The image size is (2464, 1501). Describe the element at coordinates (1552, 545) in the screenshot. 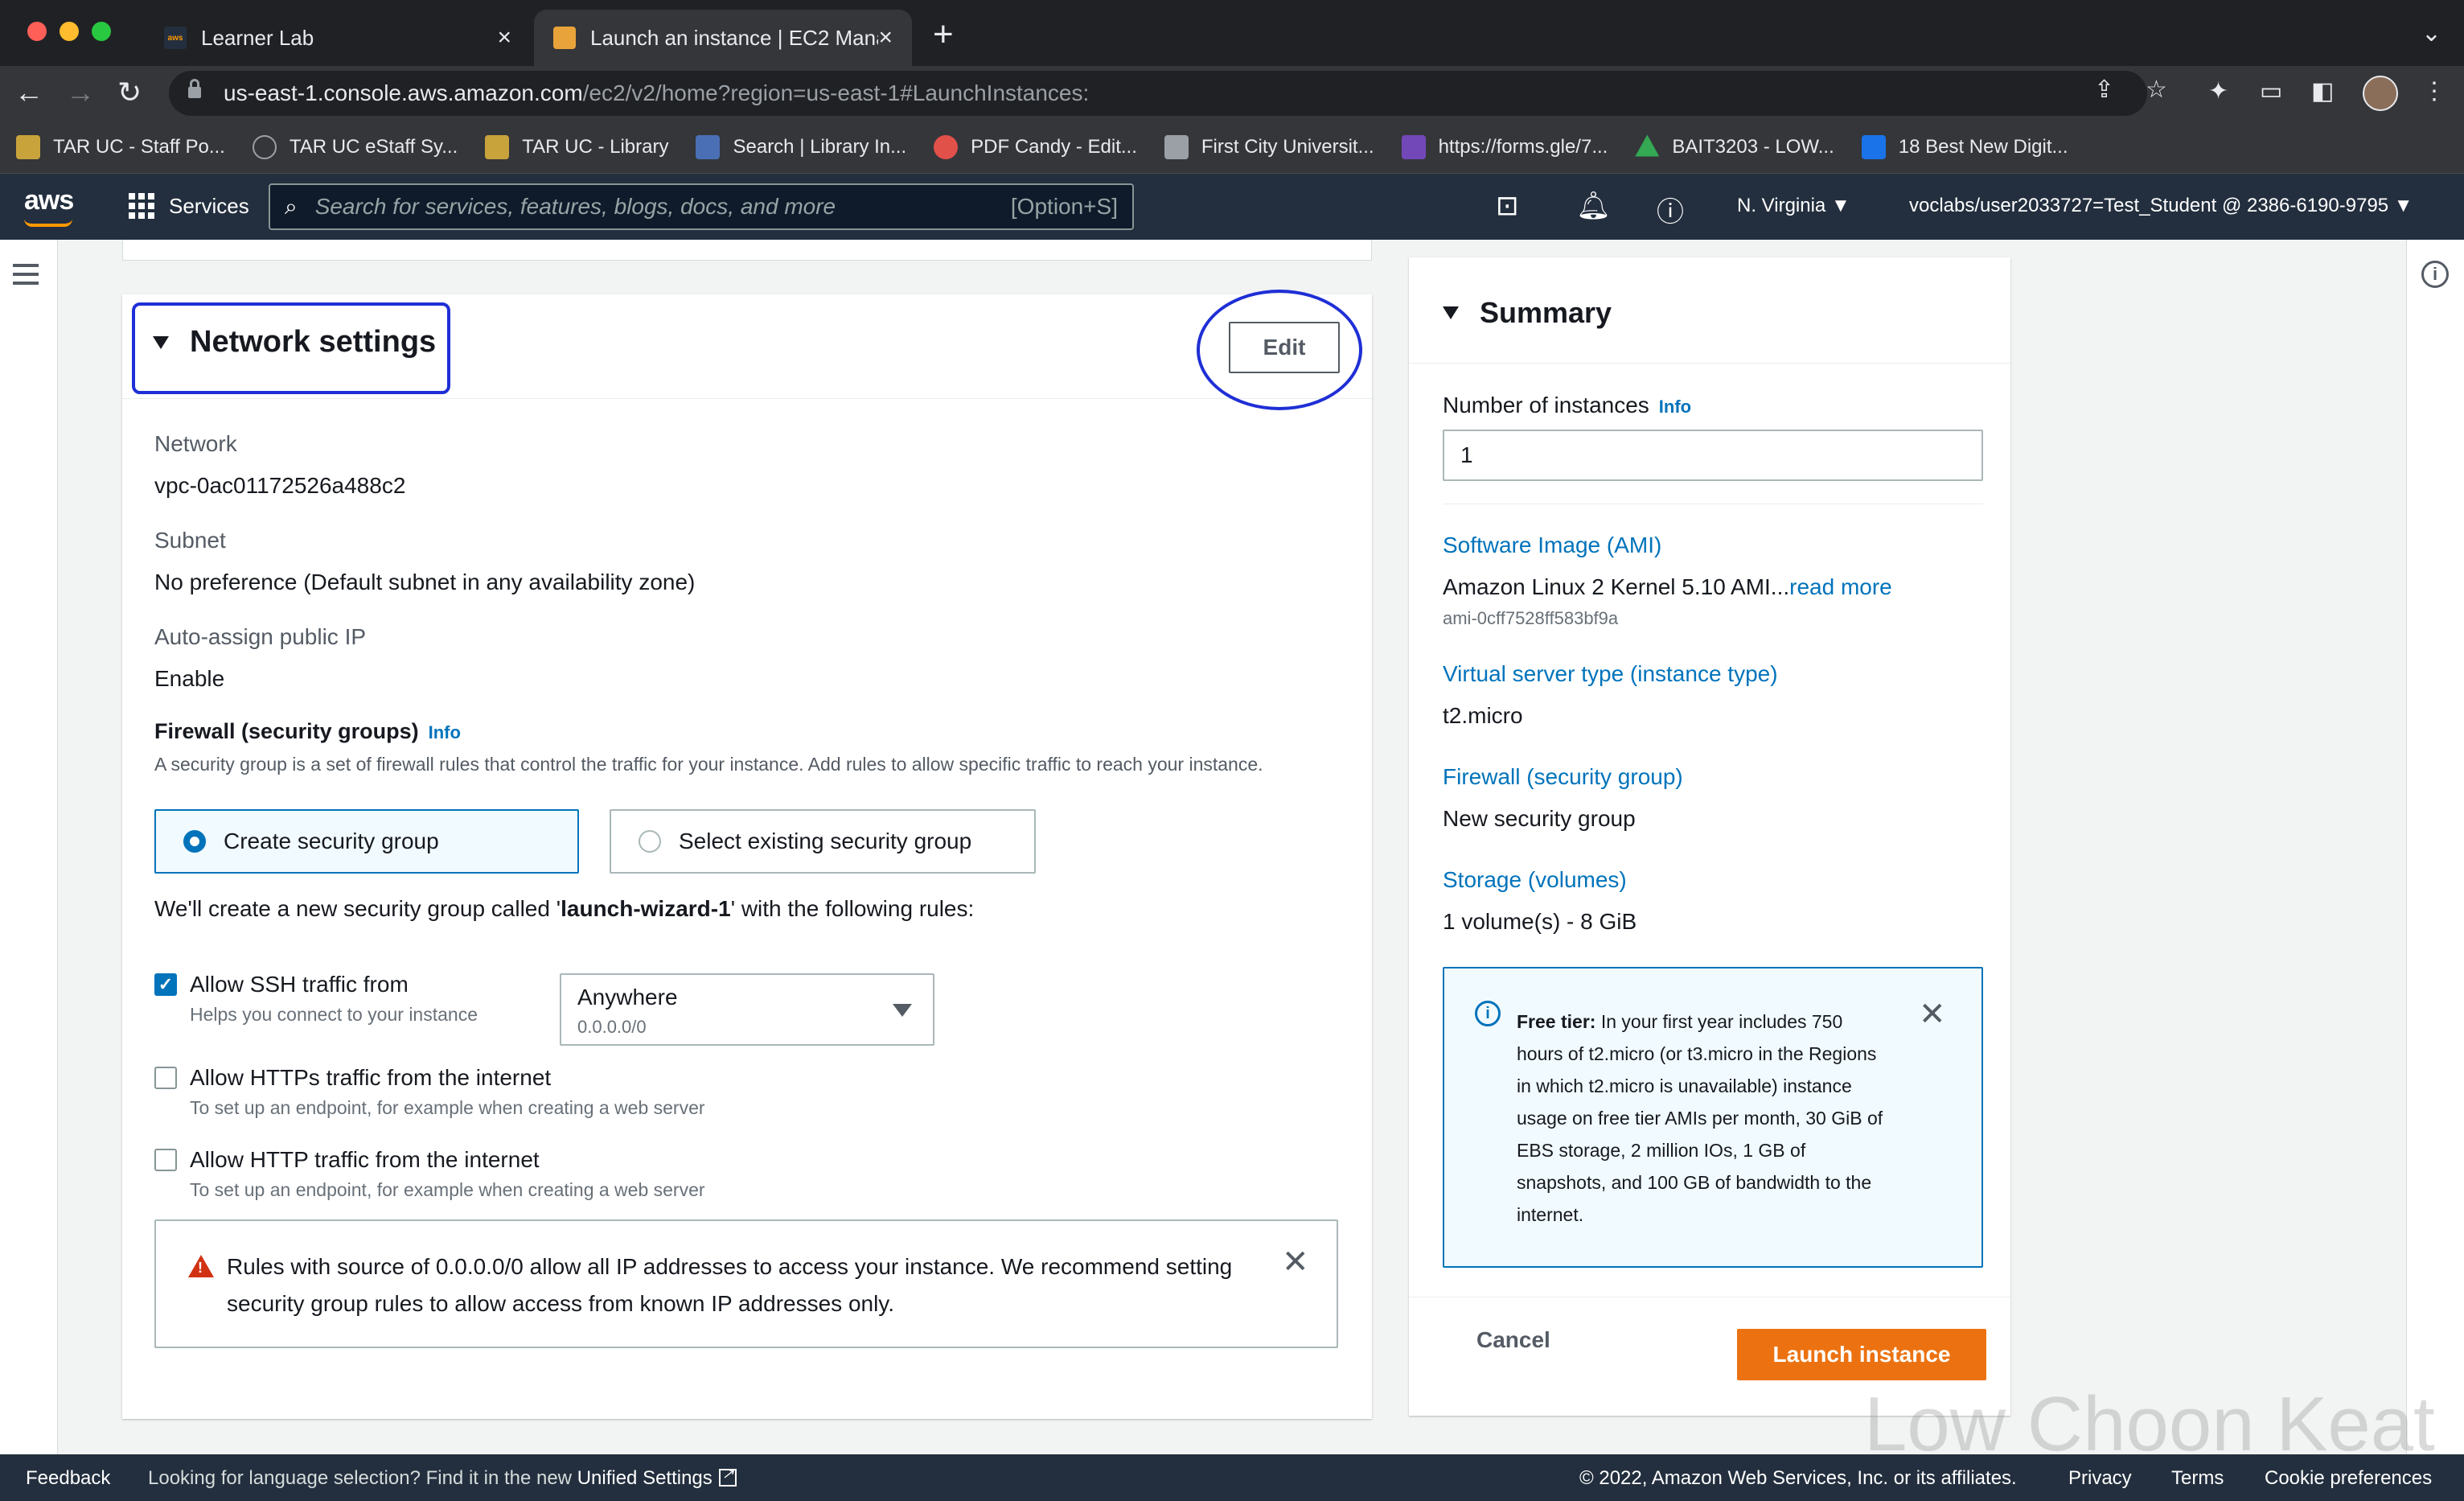

I see `ami-link: Software Image (AMI)` at that location.